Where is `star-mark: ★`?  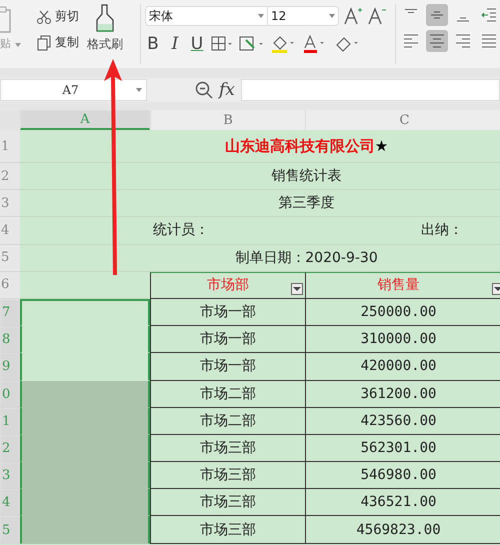 star-mark: ★ is located at coordinates (381, 146).